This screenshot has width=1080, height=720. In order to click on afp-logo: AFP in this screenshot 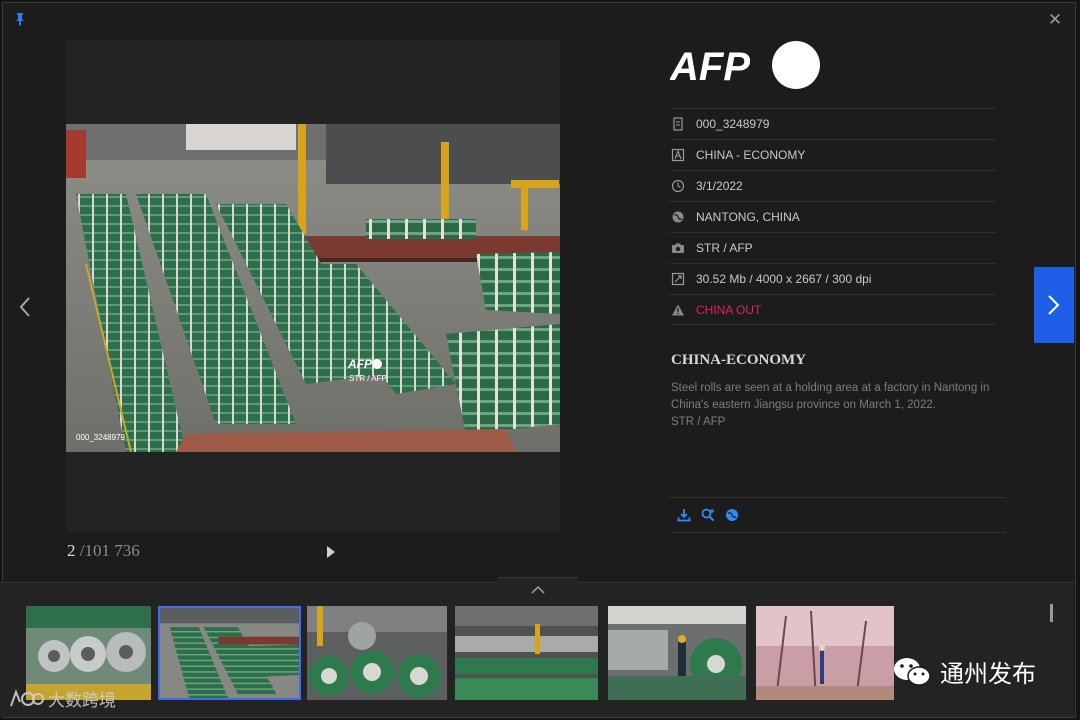, I will do `click(745, 65)`.